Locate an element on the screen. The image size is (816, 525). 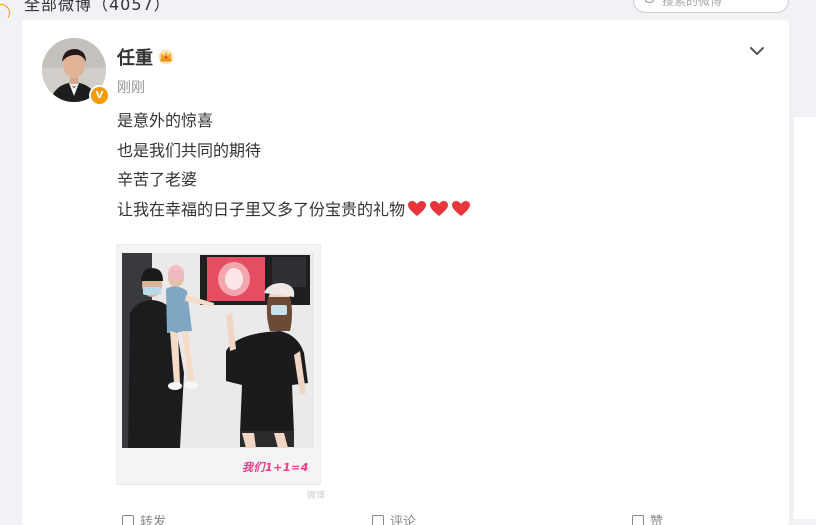
search-icon is located at coordinates (649, 1).